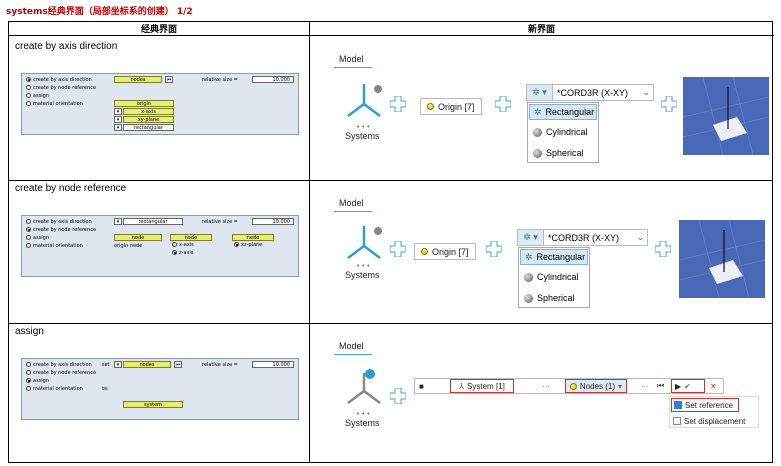 Image resolution: width=781 pixels, height=466 pixels. What do you see at coordinates (183, 244) in the screenshot?
I see `radio-x-axis: x-axis` at bounding box center [183, 244].